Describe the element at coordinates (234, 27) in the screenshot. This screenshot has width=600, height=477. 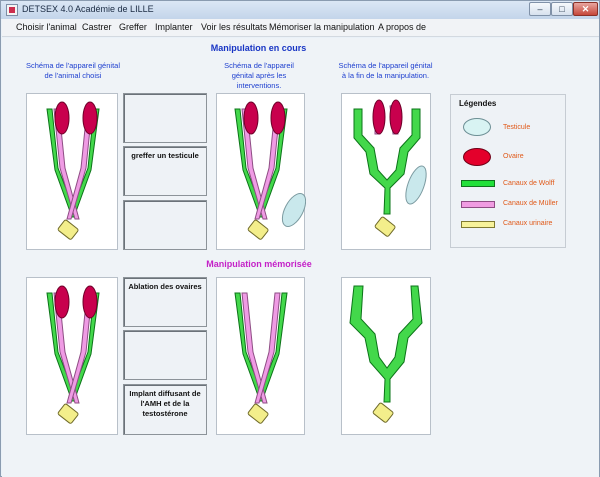
I see `menu-results: Voir les résultats` at that location.